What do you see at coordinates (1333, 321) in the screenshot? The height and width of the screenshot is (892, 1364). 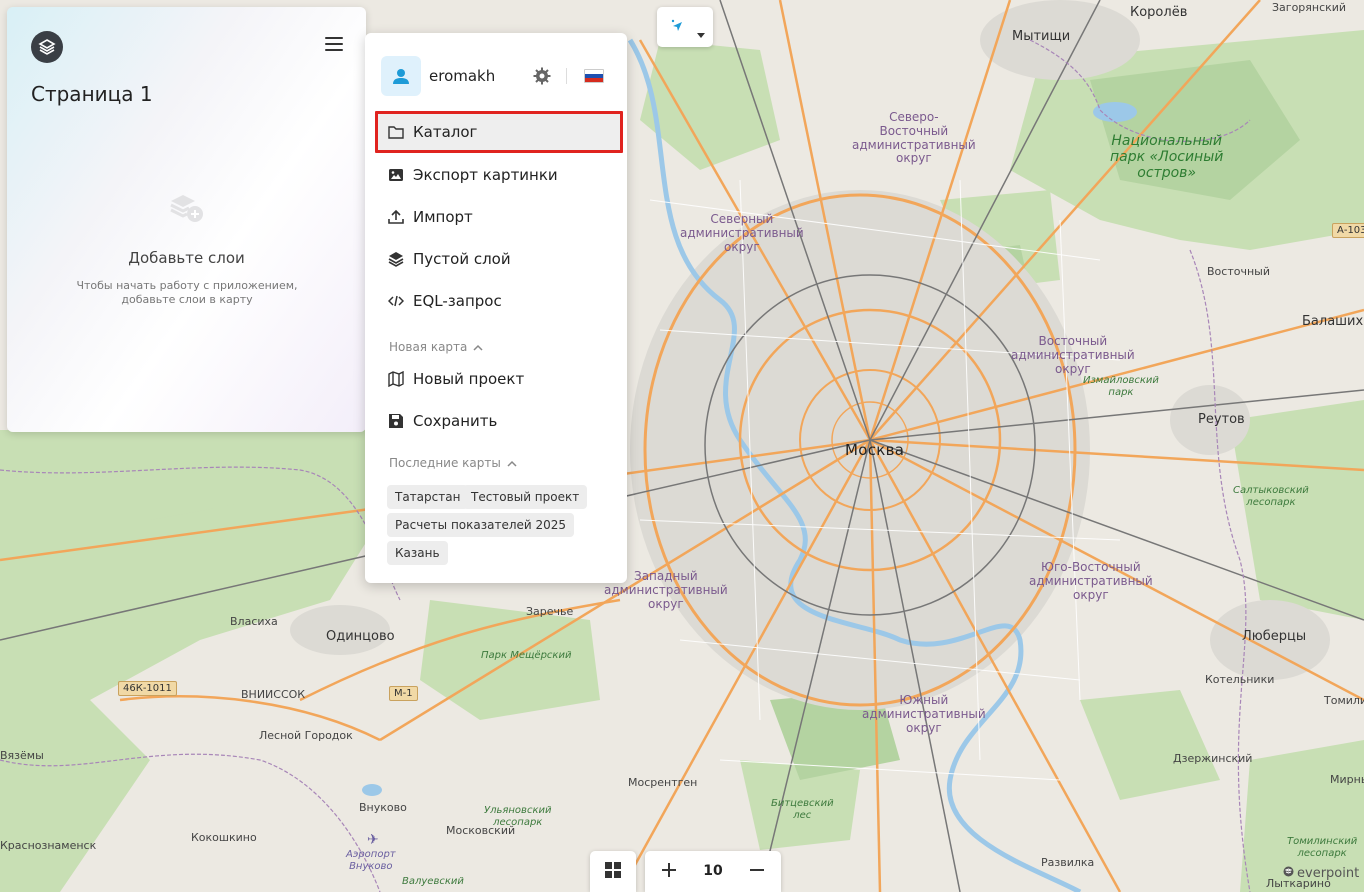 I see `map-label-balashikha: Балаших` at bounding box center [1333, 321].